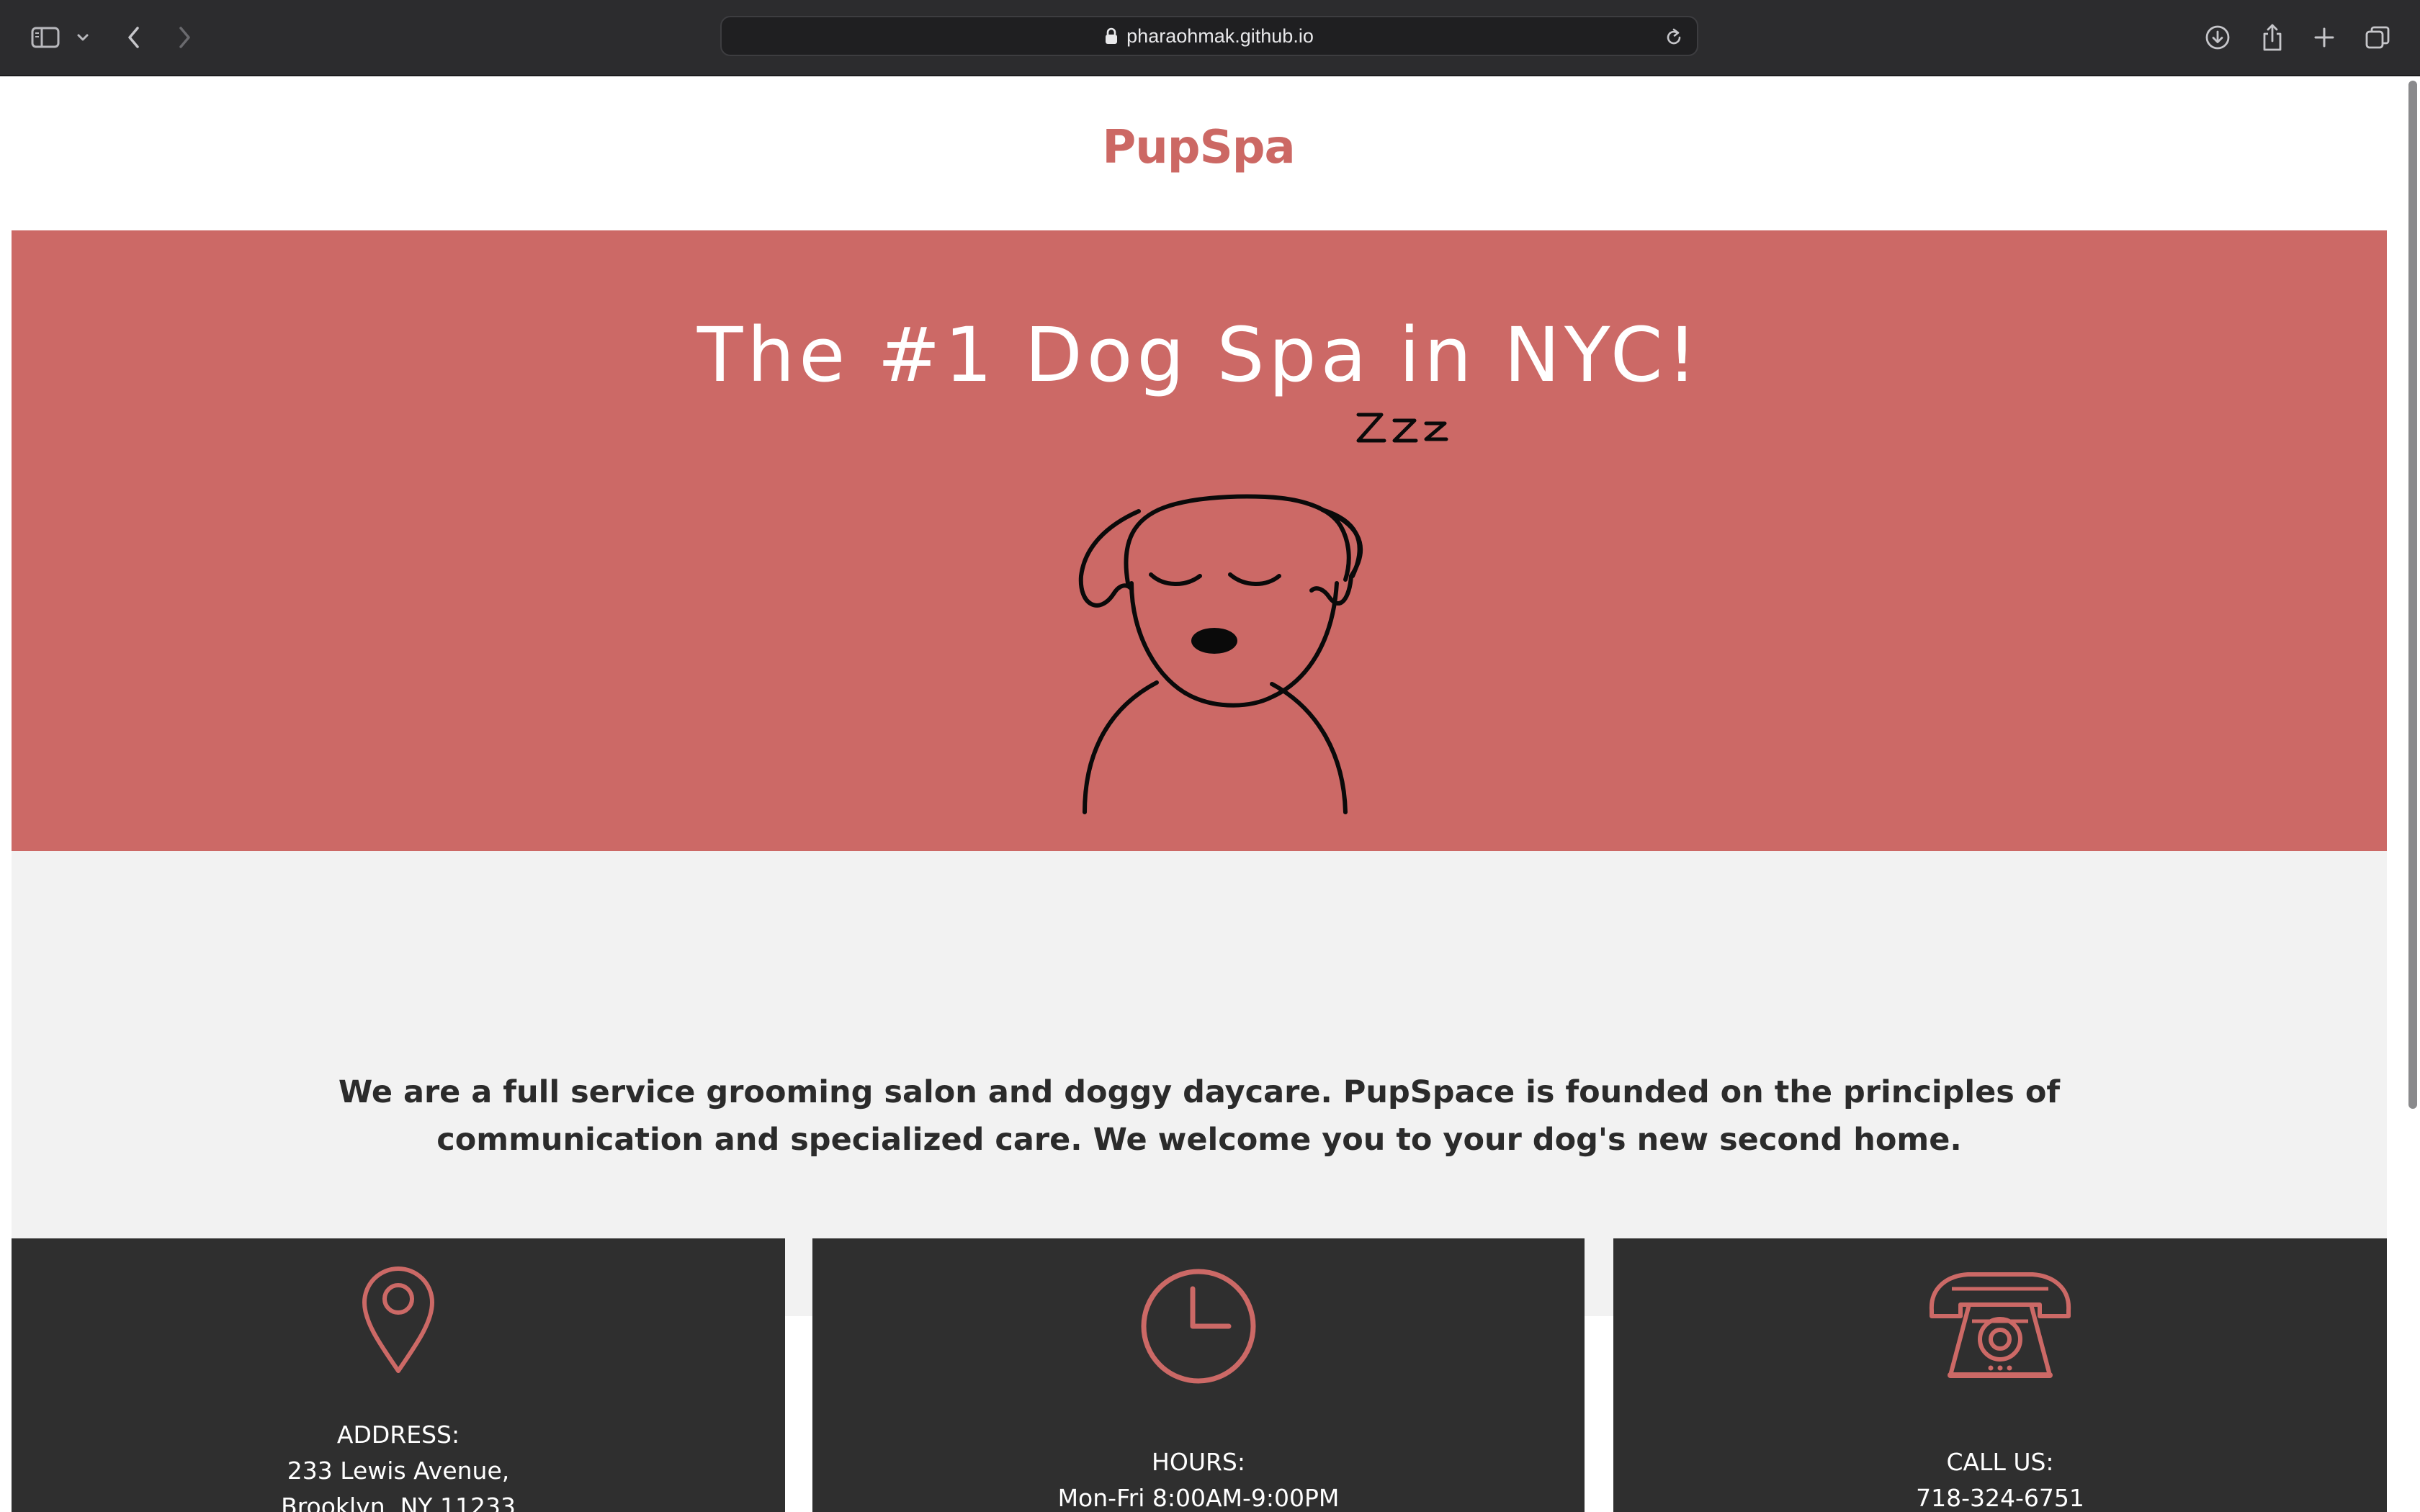  I want to click on chevron-left-icon, so click(134, 37).